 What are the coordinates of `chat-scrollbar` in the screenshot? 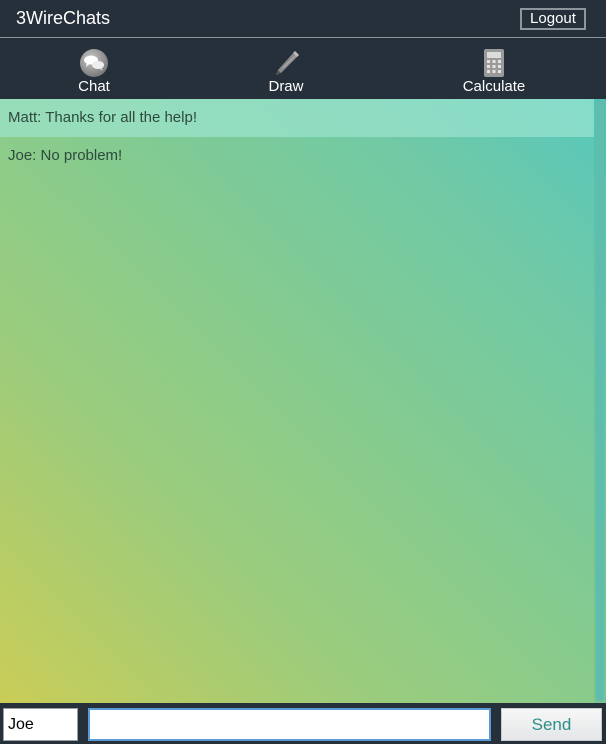 It's located at (600, 401).